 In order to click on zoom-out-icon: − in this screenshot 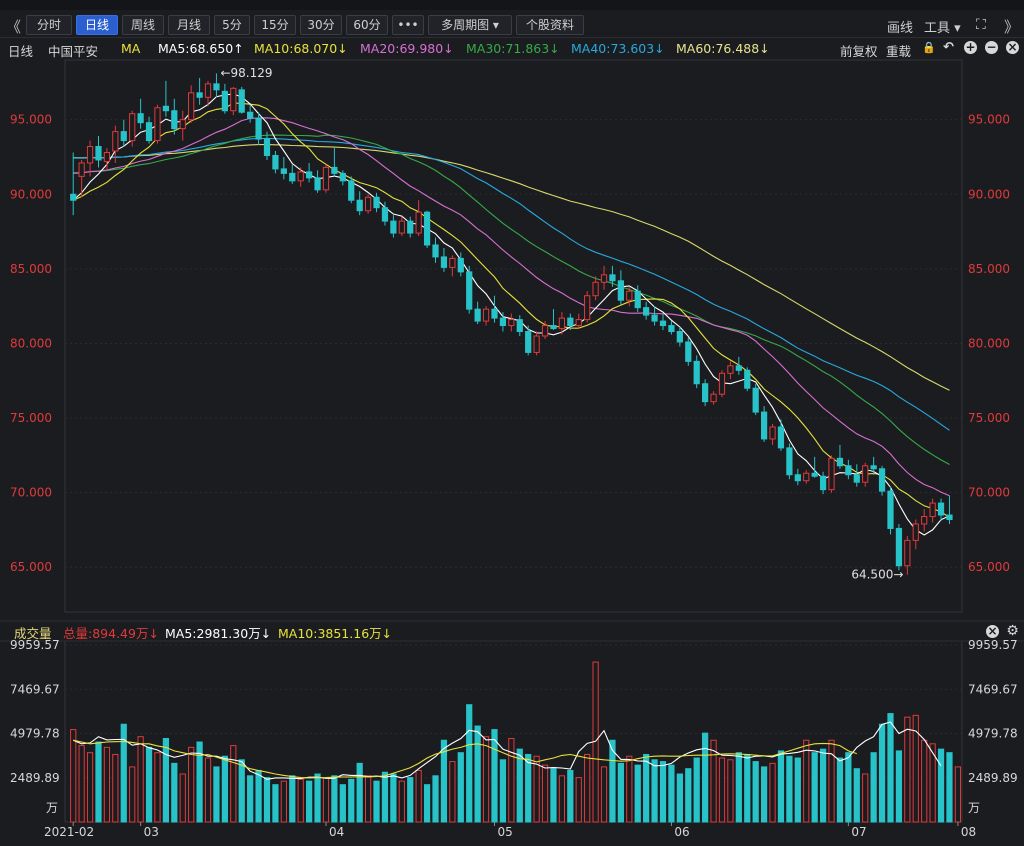, I will do `click(991, 47)`.